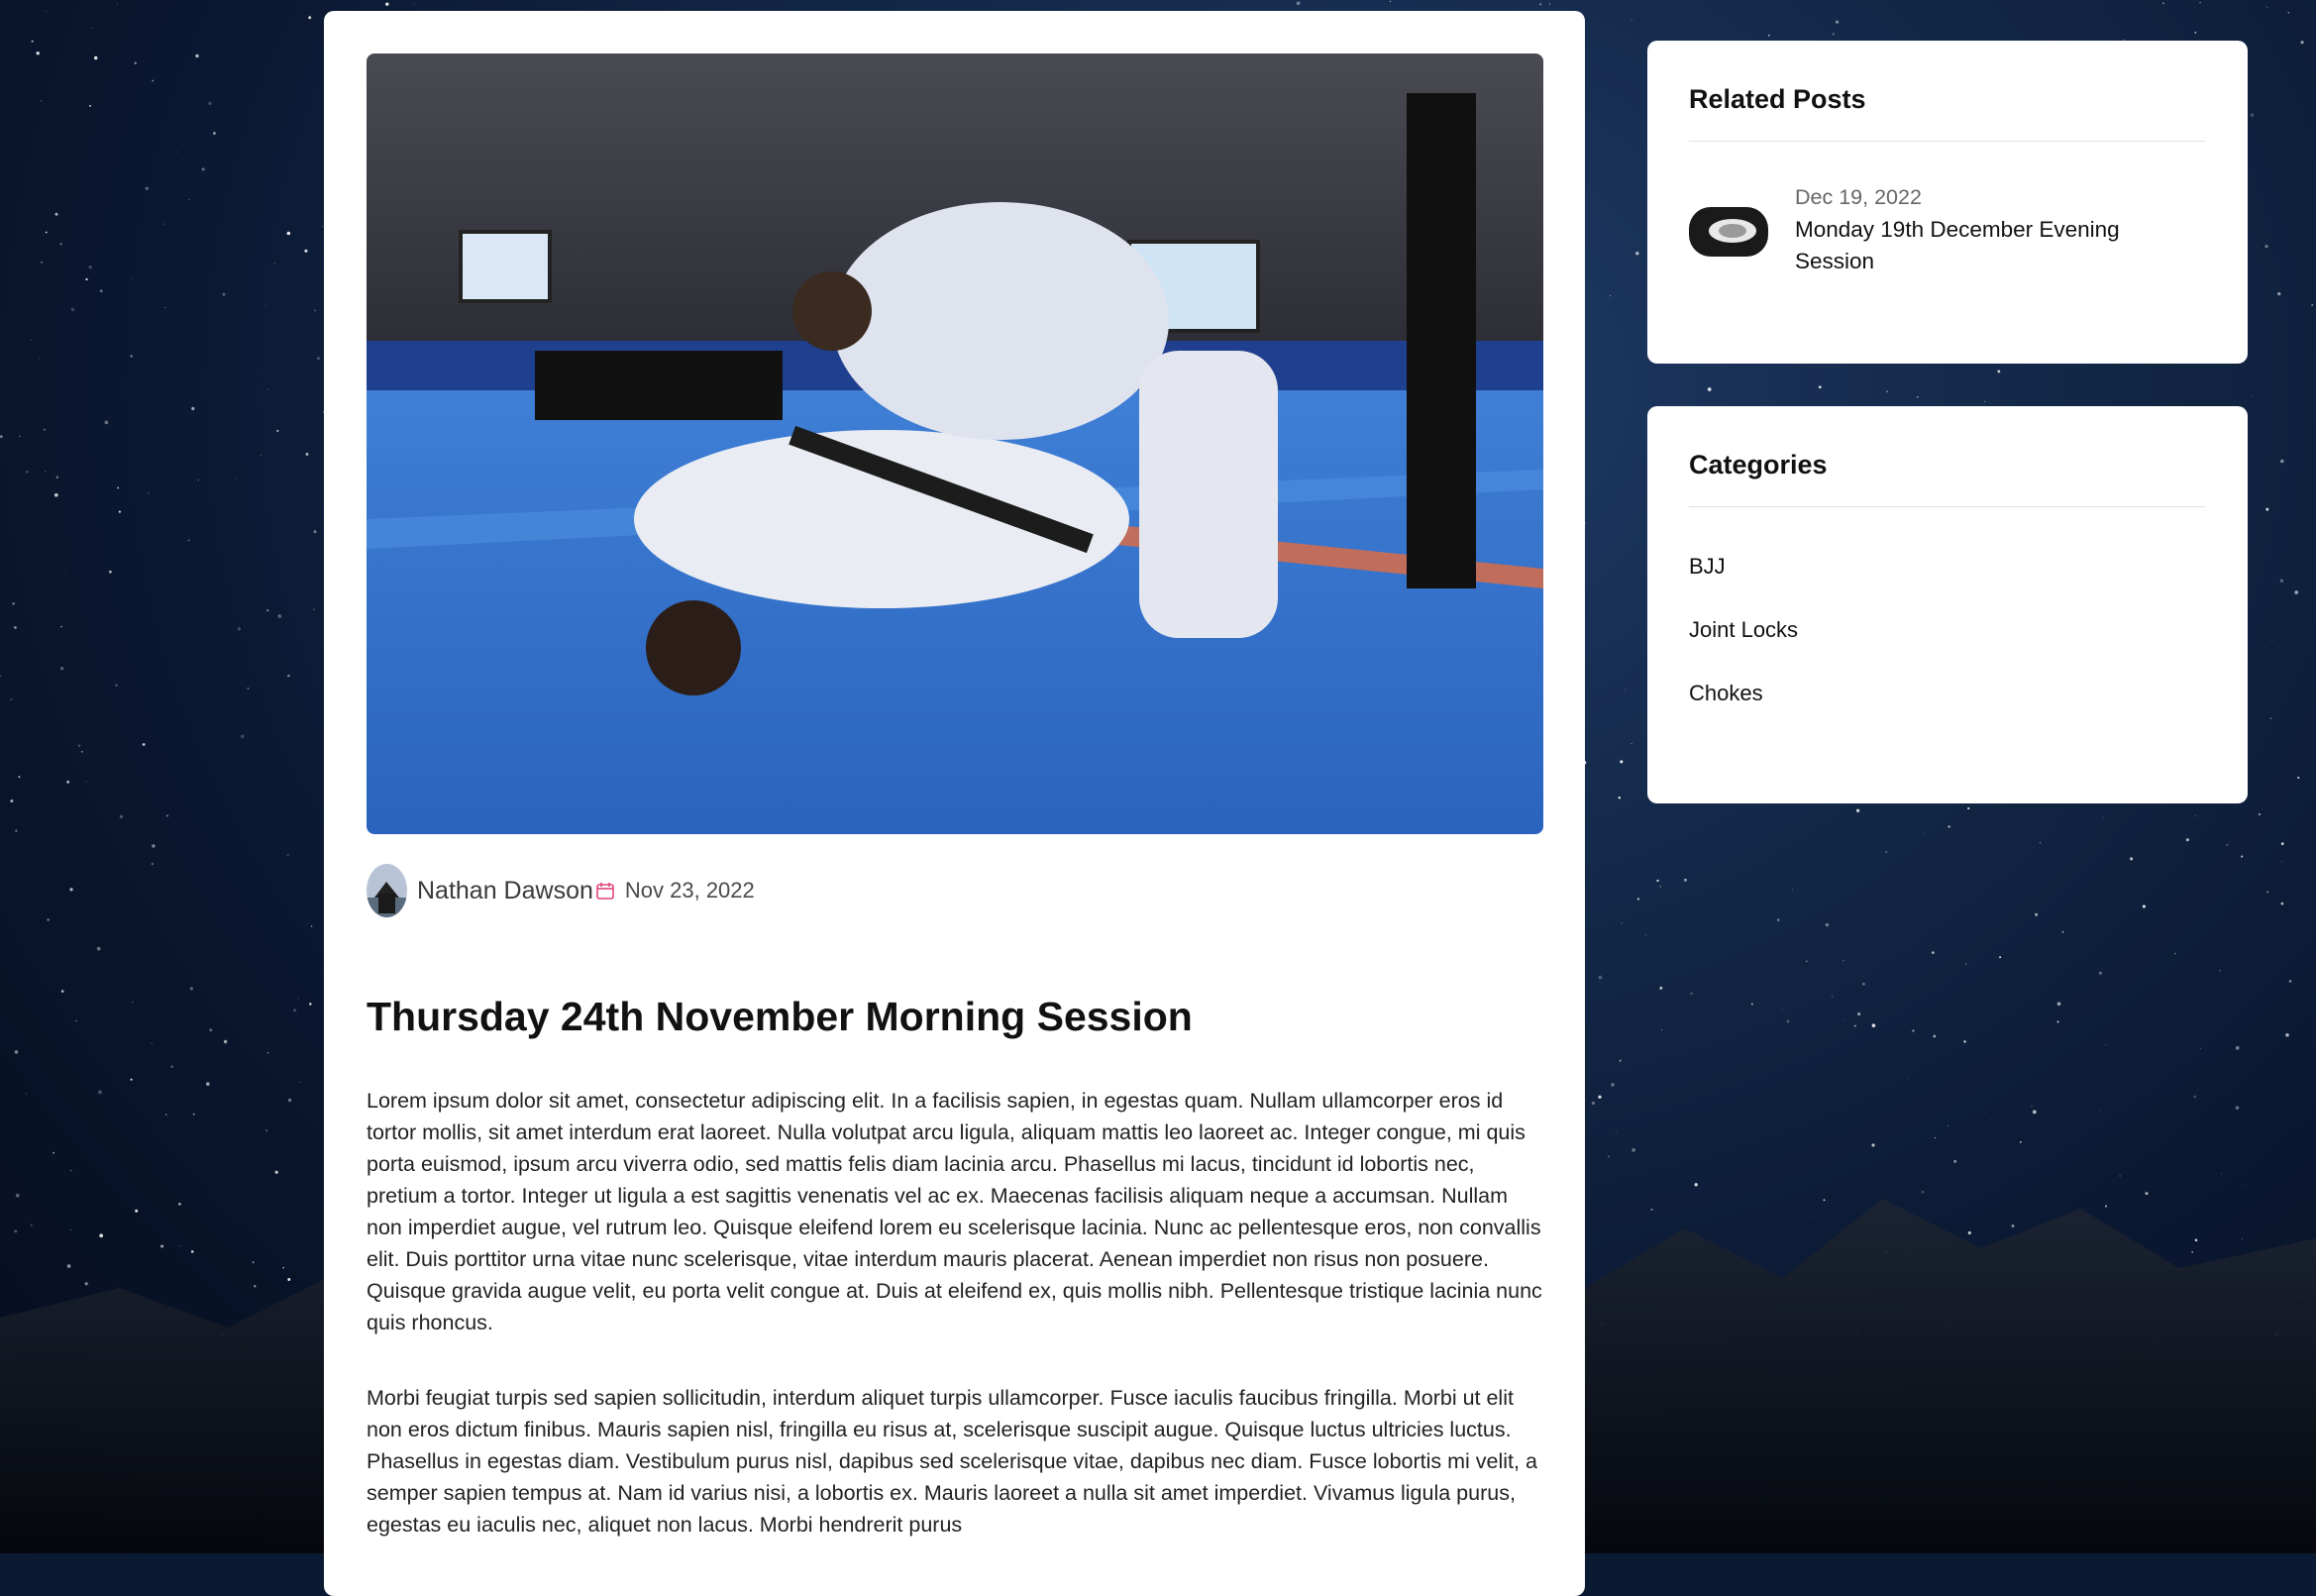 This screenshot has width=2316, height=1596. What do you see at coordinates (1729, 231) in the screenshot?
I see `related-post-thumbnail` at bounding box center [1729, 231].